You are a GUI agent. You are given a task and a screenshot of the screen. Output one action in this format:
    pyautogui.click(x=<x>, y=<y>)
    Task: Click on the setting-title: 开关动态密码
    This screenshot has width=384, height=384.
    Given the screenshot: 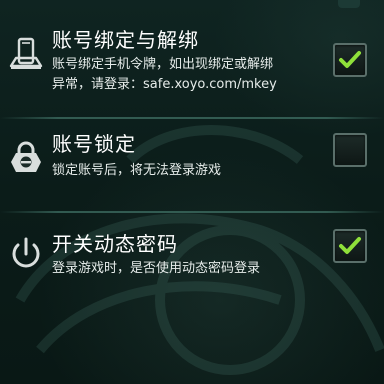 What is the action you would take?
    pyautogui.click(x=115, y=244)
    